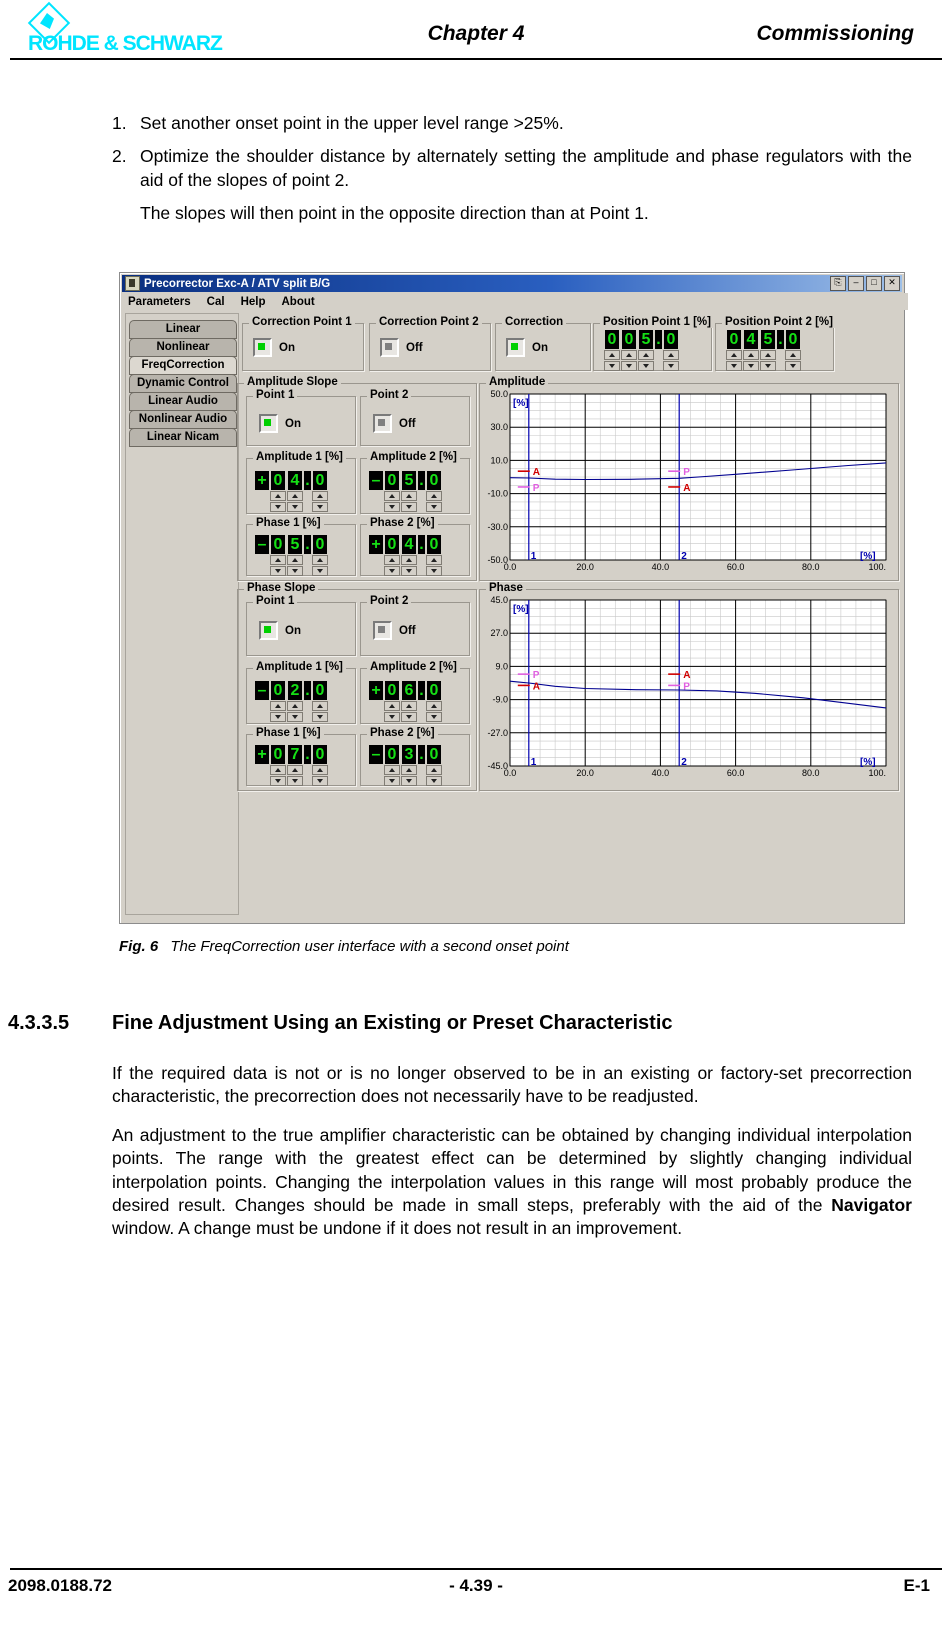 This screenshot has height=1629, width=952. I want to click on sidebar-item-freqcorrection: FreqCorrection, so click(183, 365).